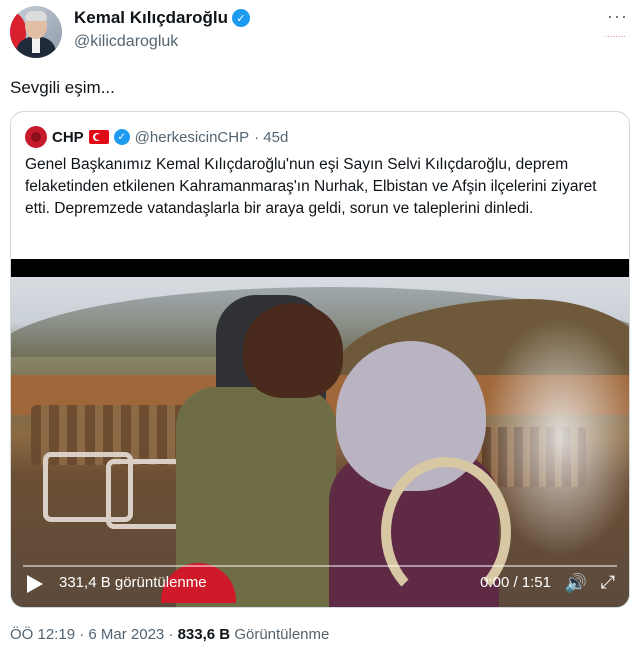 Image resolution: width=640 pixels, height=658 pixels. I want to click on quoted-author-handle: @herkesicinCHP, so click(192, 137).